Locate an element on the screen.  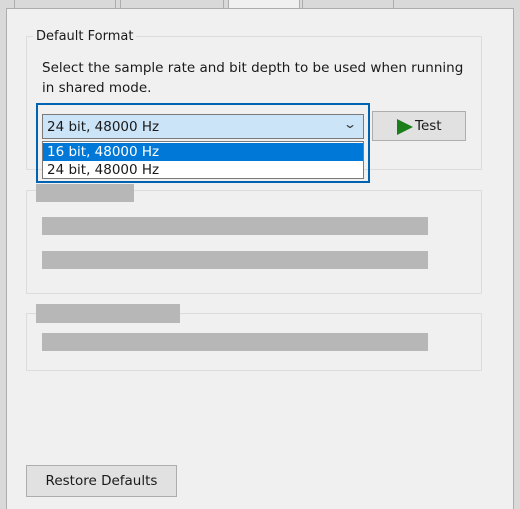
format-dropdown-list: 16 bit, 48000 Hz 24 bit, 48000 Hz is located at coordinates (203, 160).